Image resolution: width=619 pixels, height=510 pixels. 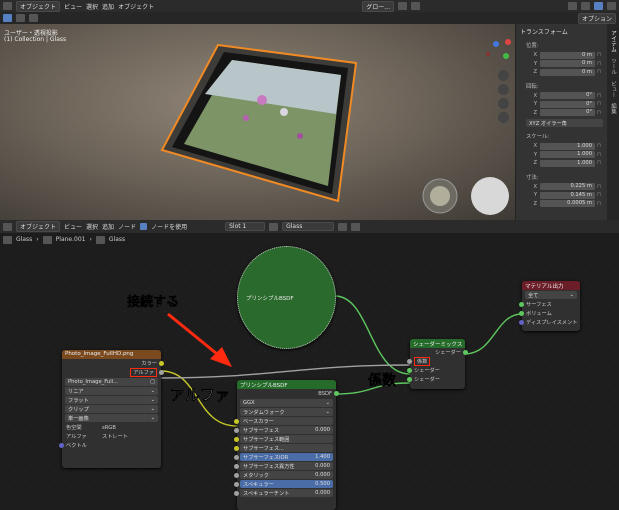 I want to click on tab-item: アイテム, so click(x=613, y=41).